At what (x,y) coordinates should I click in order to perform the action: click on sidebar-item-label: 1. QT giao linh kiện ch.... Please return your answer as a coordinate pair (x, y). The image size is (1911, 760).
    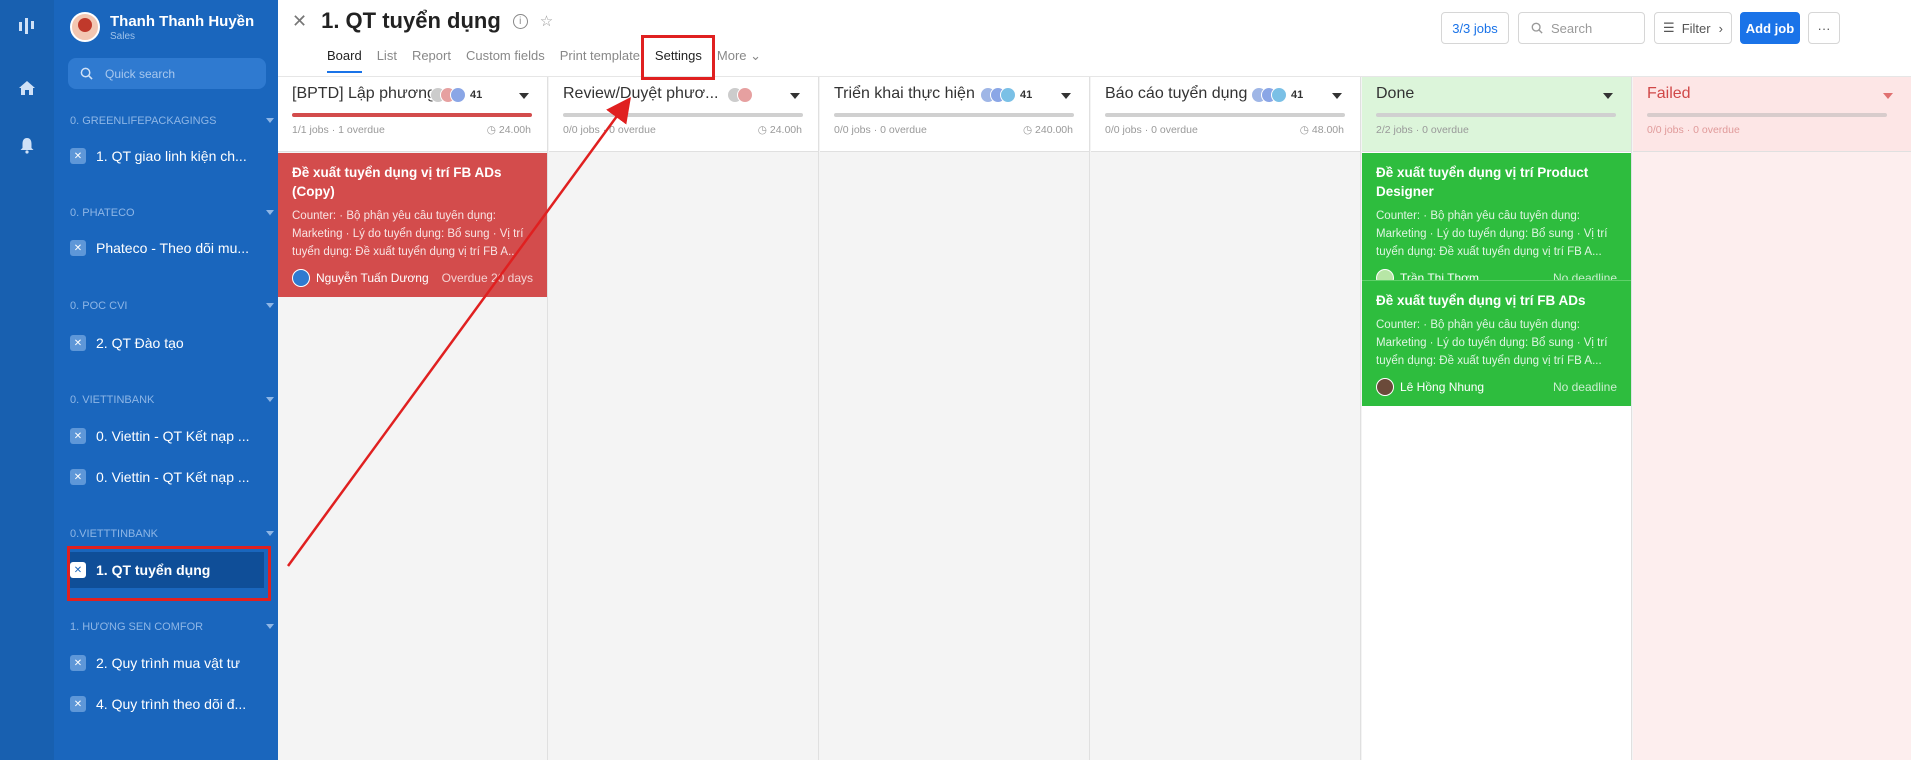
    Looking at the image, I should click on (171, 156).